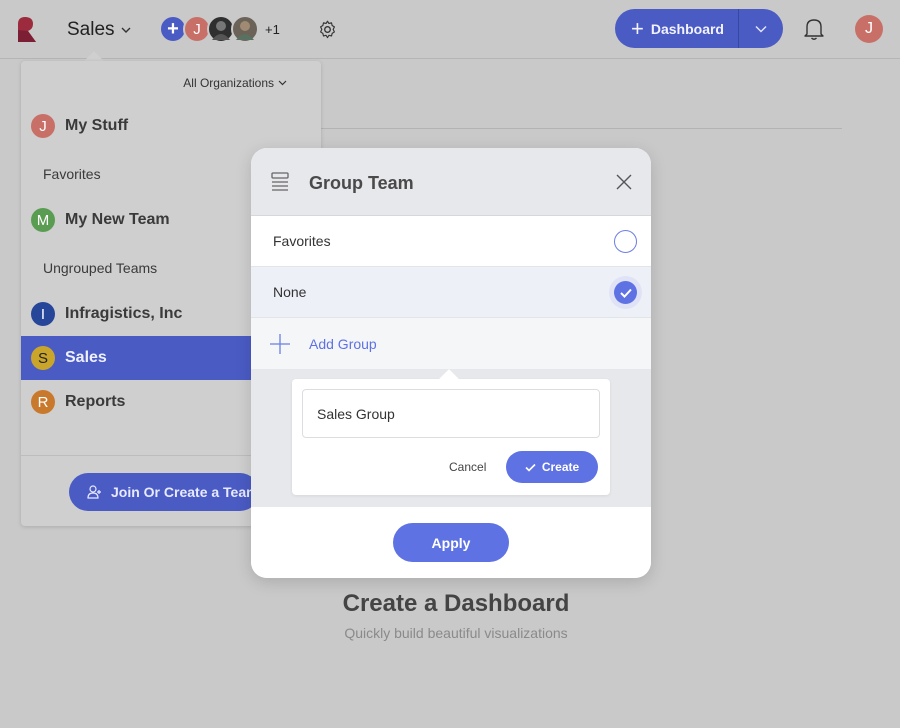 The image size is (900, 728). I want to click on team-avatar: S, so click(43, 358).